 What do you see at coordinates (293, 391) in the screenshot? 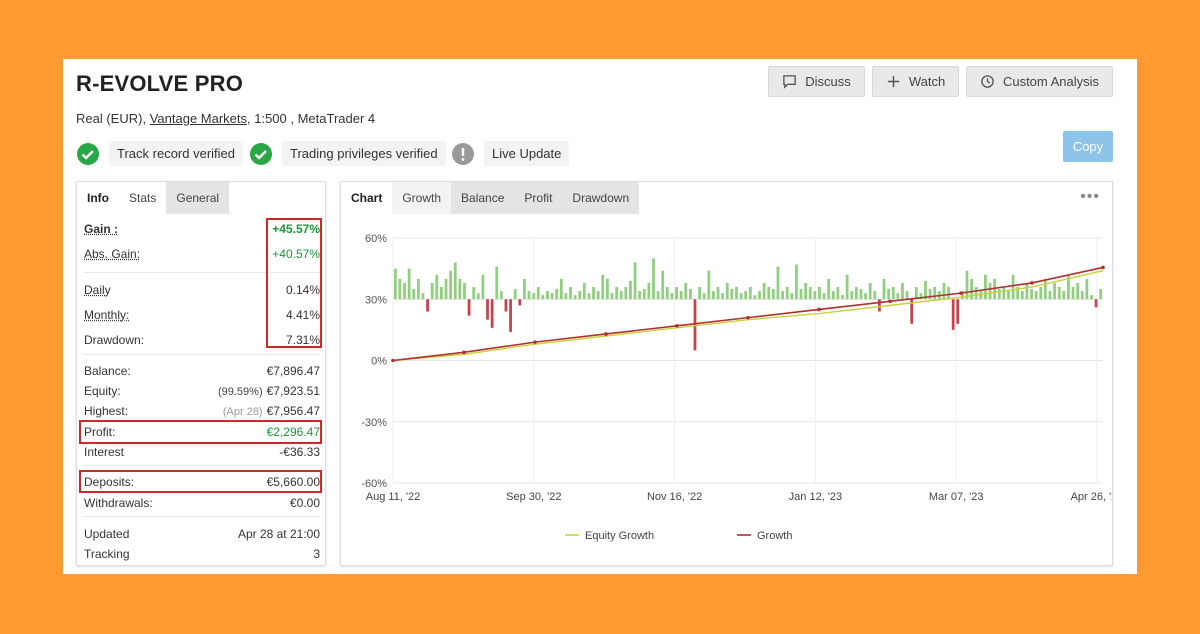
I see `equity-value: €7,923.51` at bounding box center [293, 391].